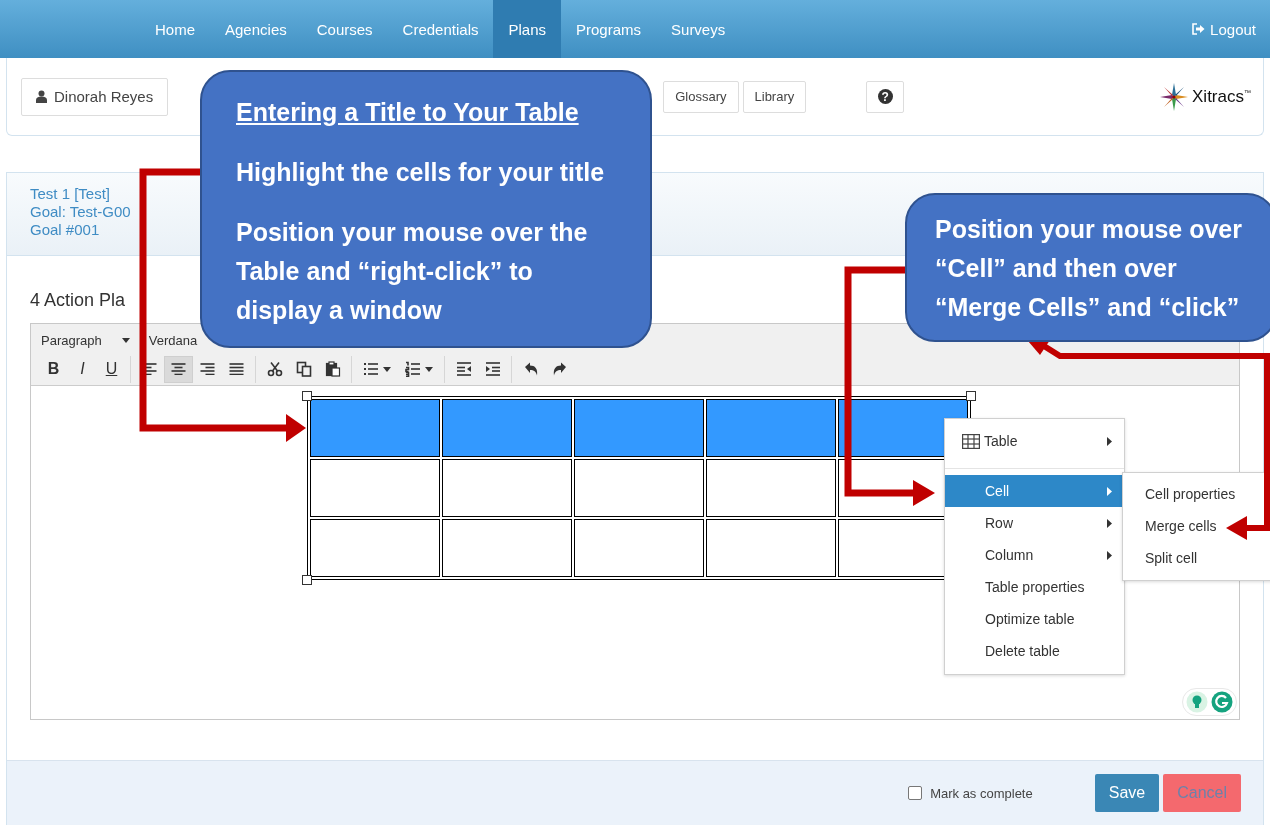 The image size is (1270, 825). What do you see at coordinates (236, 369) in the screenshot?
I see `justify-icon` at bounding box center [236, 369].